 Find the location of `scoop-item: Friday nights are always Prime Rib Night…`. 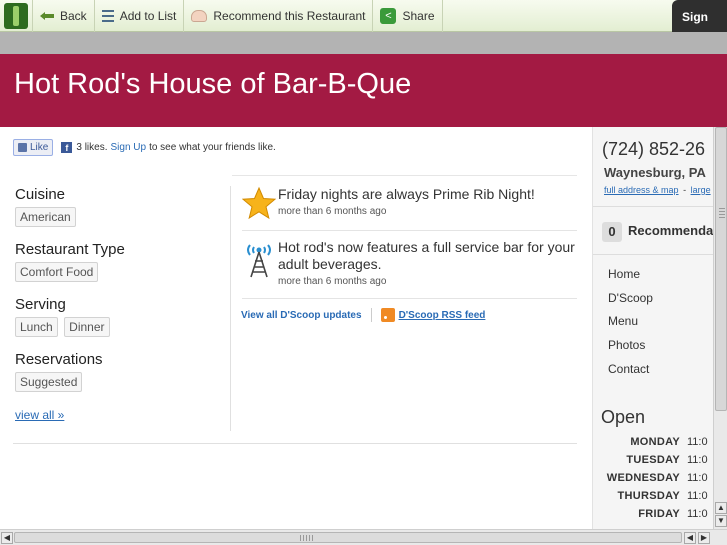

scoop-item: Friday nights are always Prime Rib Night… is located at coordinates (409, 205).